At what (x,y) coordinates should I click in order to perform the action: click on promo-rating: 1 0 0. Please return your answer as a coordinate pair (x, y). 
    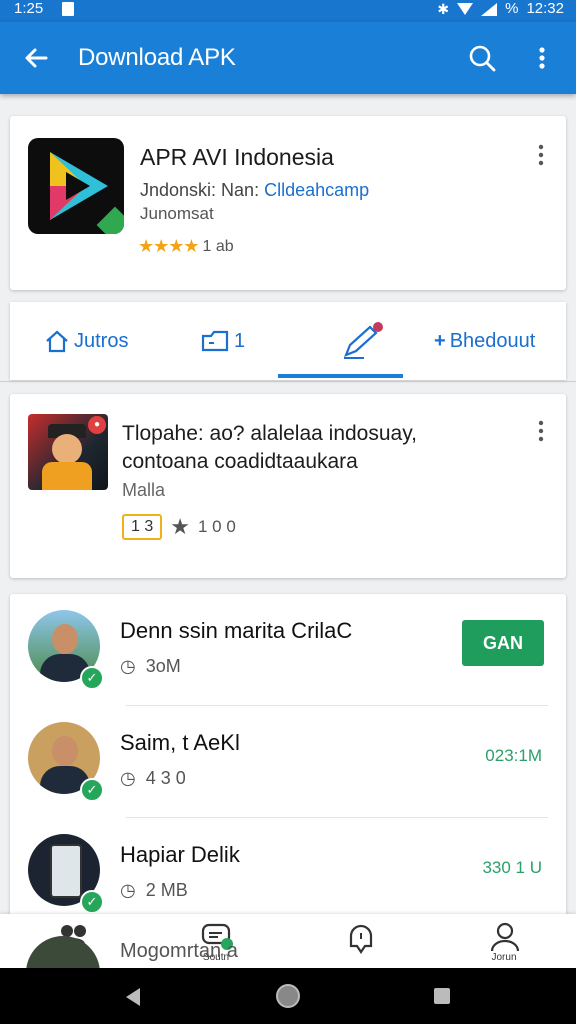
    Looking at the image, I should click on (216, 526).